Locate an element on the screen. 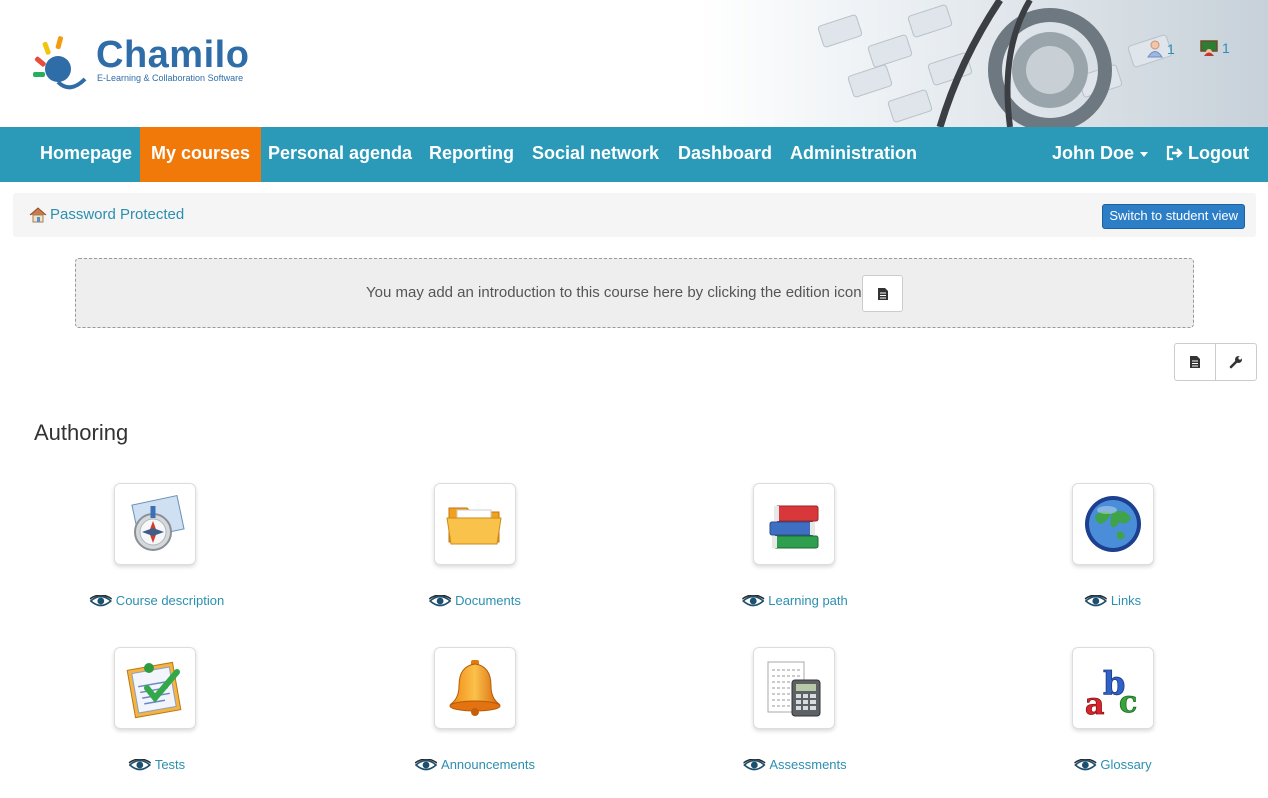  nav-personal-agenda: Personal agenda is located at coordinates (340, 154).